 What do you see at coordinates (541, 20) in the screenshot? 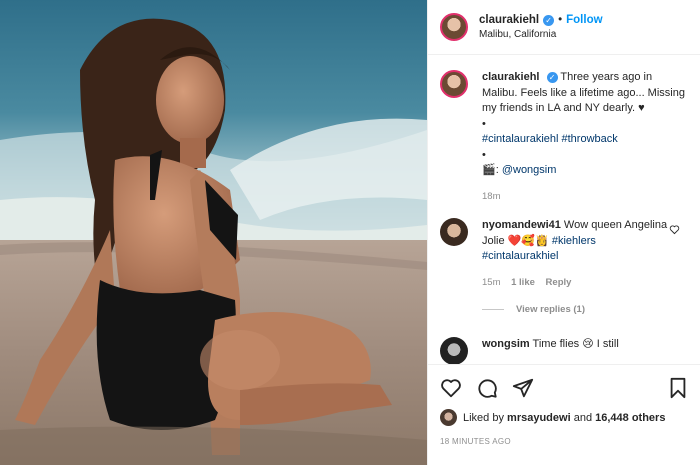
I see `header-line: claurakiehl ✓ • Follow` at bounding box center [541, 20].